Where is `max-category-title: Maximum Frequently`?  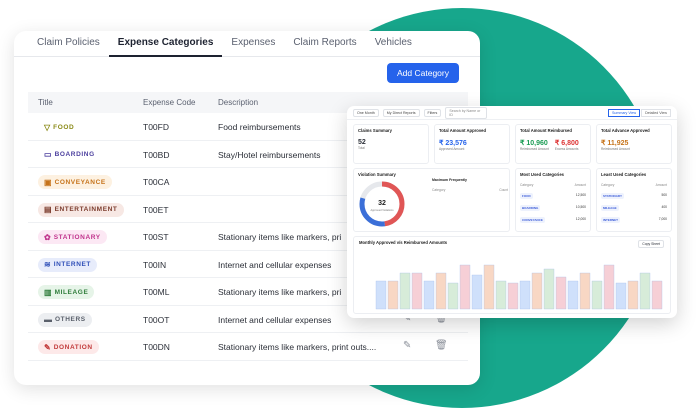 max-category-title: Maximum Frequently is located at coordinates (450, 180).